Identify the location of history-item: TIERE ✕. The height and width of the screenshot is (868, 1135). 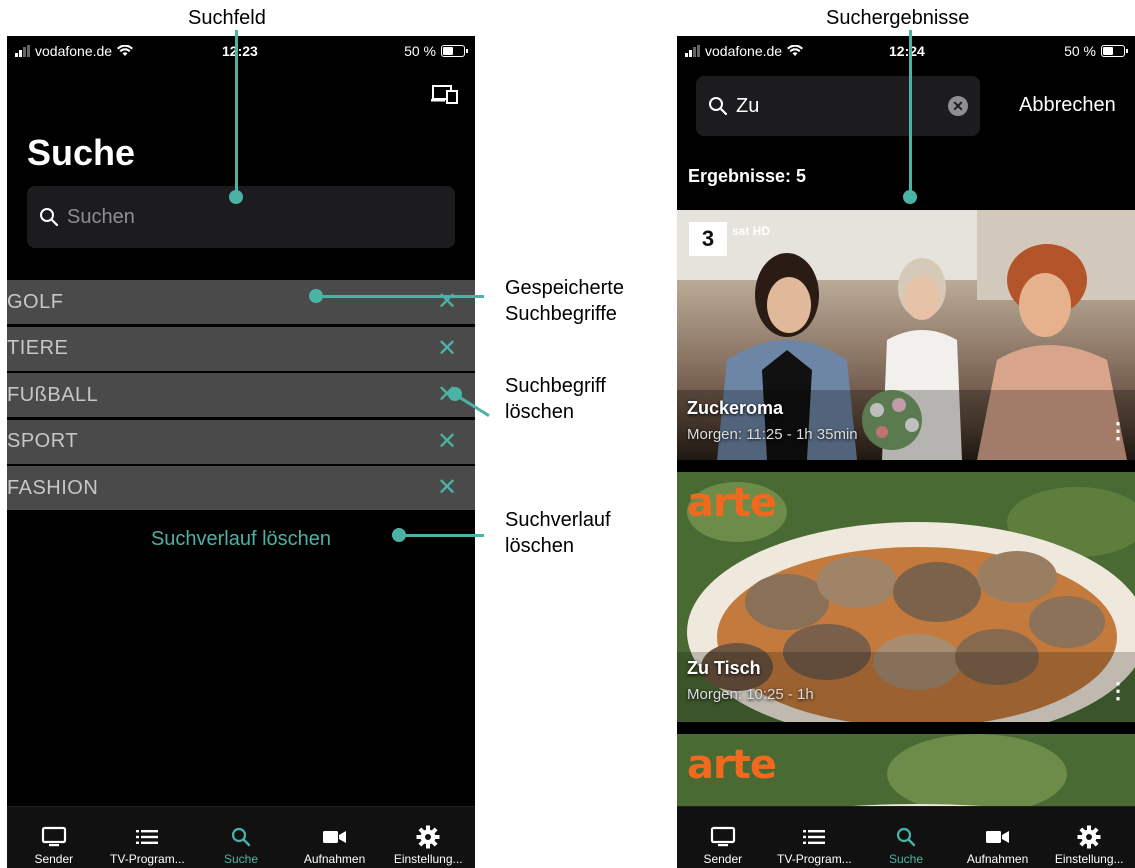
(241, 348).